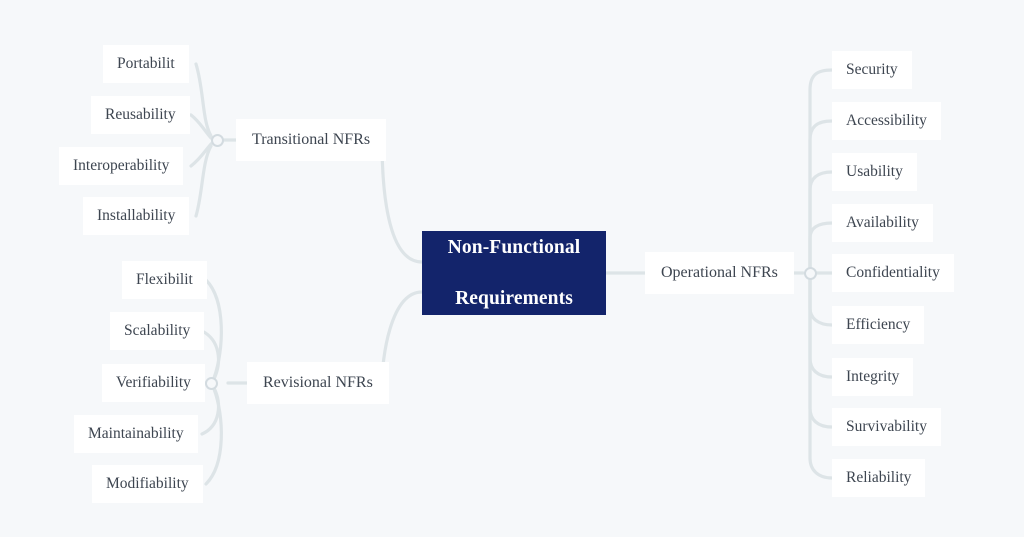 The height and width of the screenshot is (537, 1024). What do you see at coordinates (213, 329) in the screenshot?
I see `connector-revisional-flexibilit` at bounding box center [213, 329].